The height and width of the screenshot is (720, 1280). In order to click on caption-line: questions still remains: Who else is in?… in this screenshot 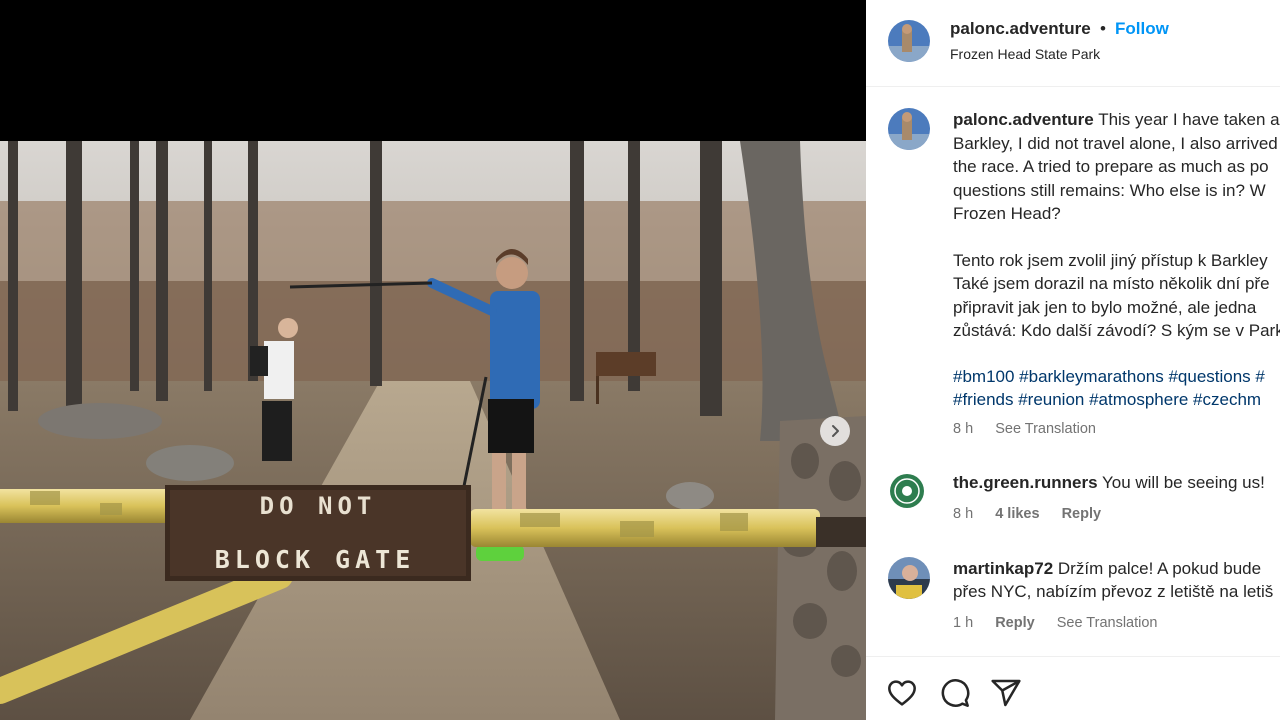, I will do `click(1109, 190)`.